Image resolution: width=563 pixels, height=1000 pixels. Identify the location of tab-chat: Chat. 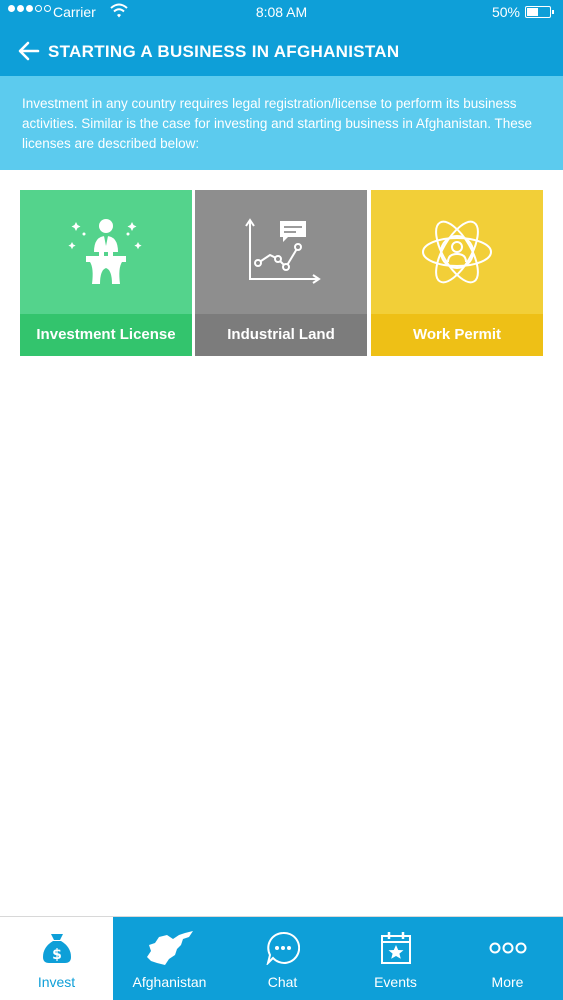
(282, 958).